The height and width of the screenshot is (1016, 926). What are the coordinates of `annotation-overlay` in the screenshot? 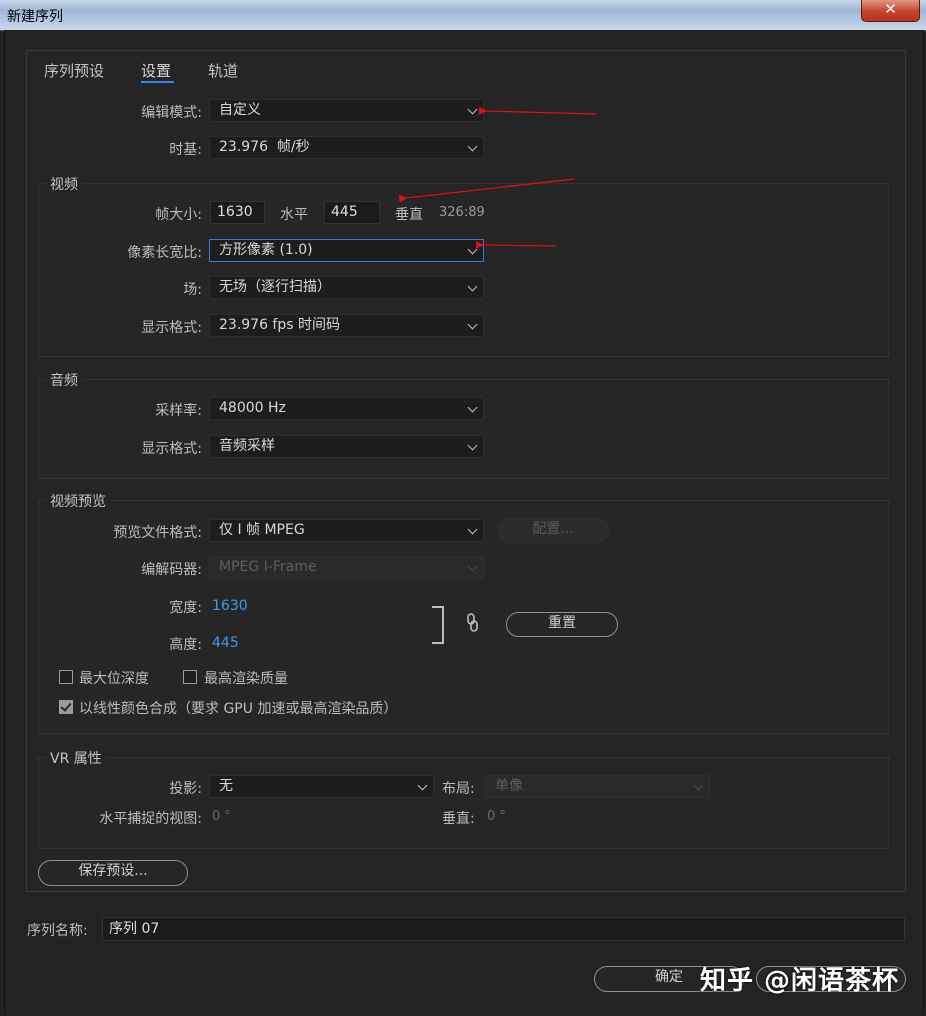 It's located at (497, 177).